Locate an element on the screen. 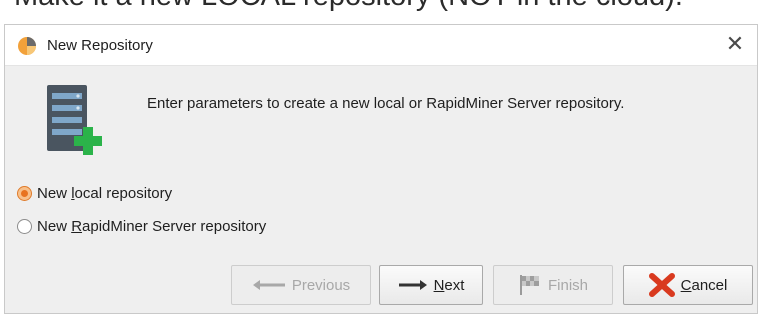  flag-icon is located at coordinates (530, 285).